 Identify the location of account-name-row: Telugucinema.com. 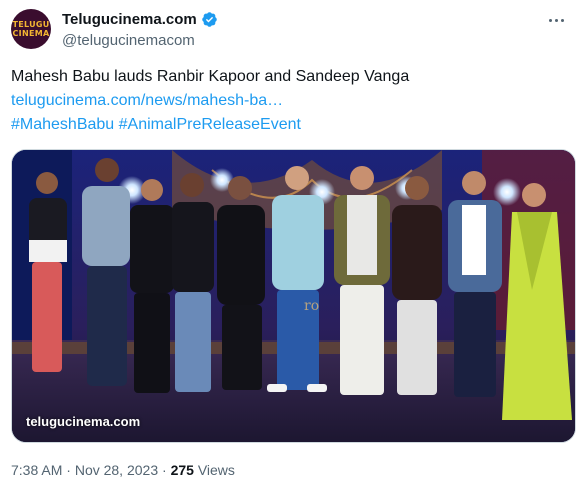
(140, 19).